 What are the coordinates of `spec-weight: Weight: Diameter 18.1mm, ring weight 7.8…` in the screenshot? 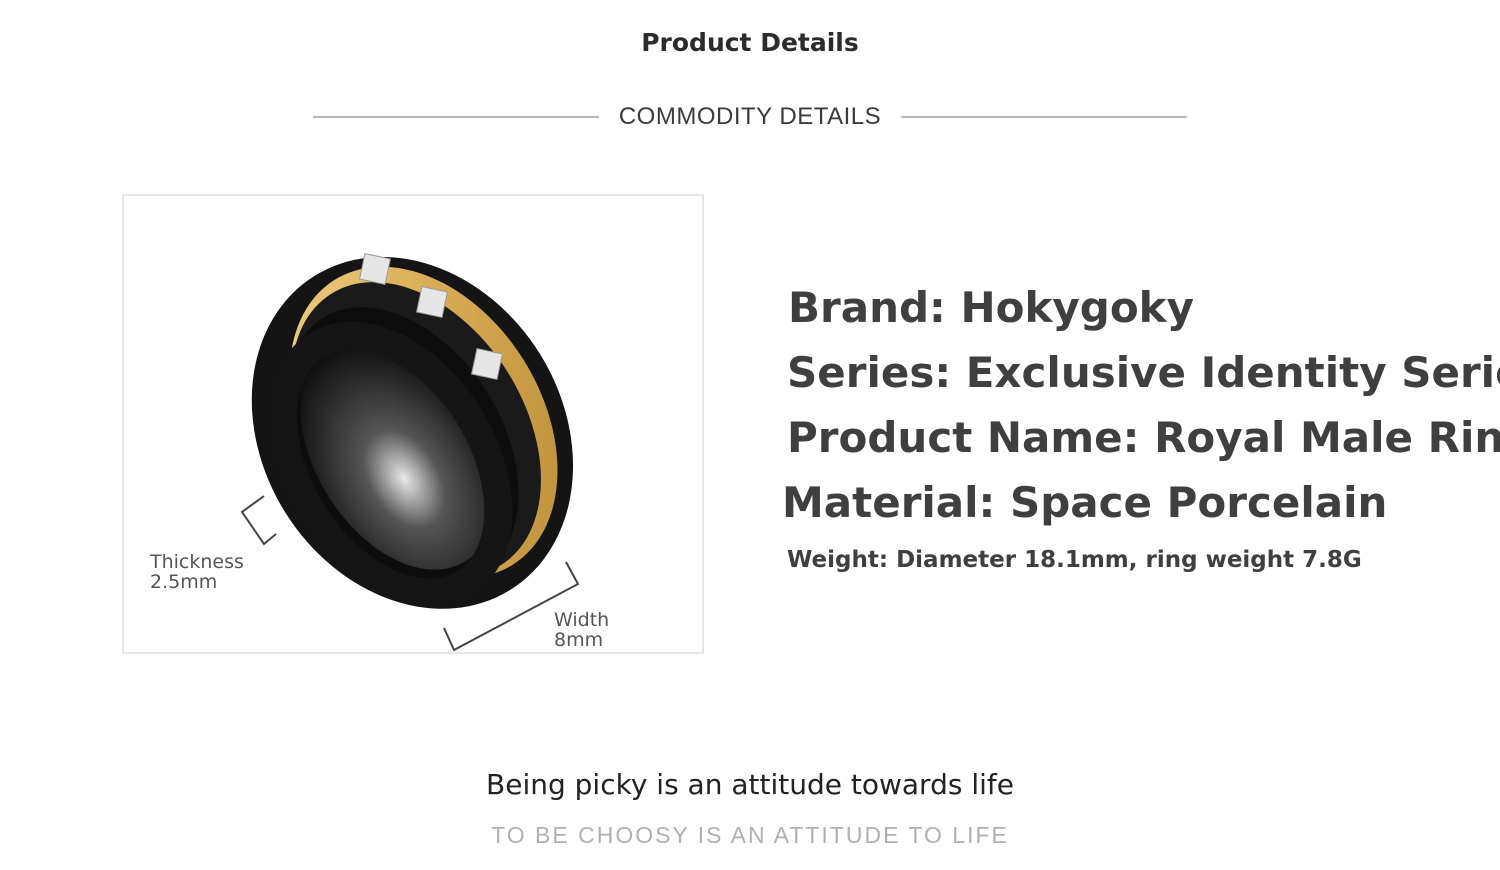 It's located at (1074, 560).